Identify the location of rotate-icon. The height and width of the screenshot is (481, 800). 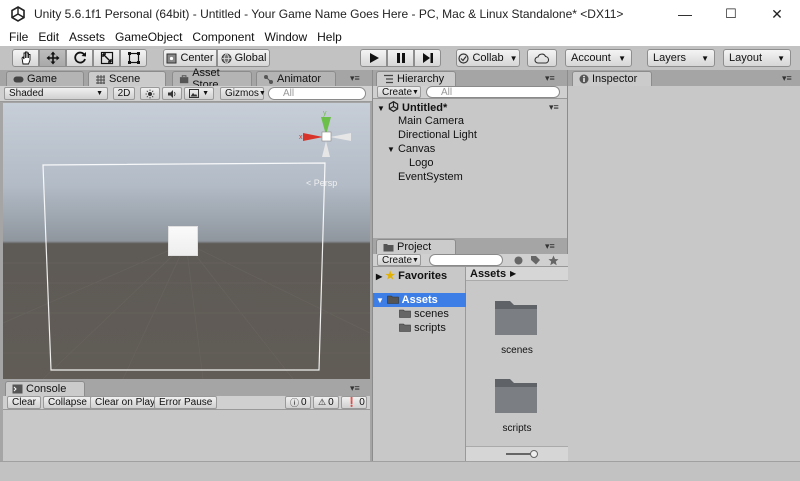
(79, 57).